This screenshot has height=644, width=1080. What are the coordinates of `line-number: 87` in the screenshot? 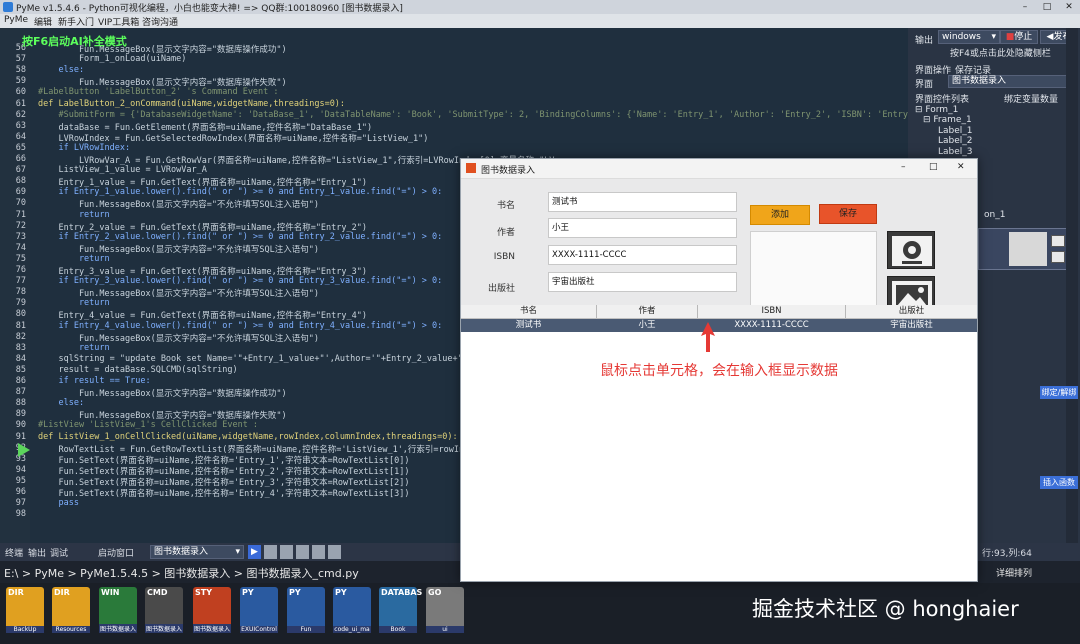 It's located at (20, 392).